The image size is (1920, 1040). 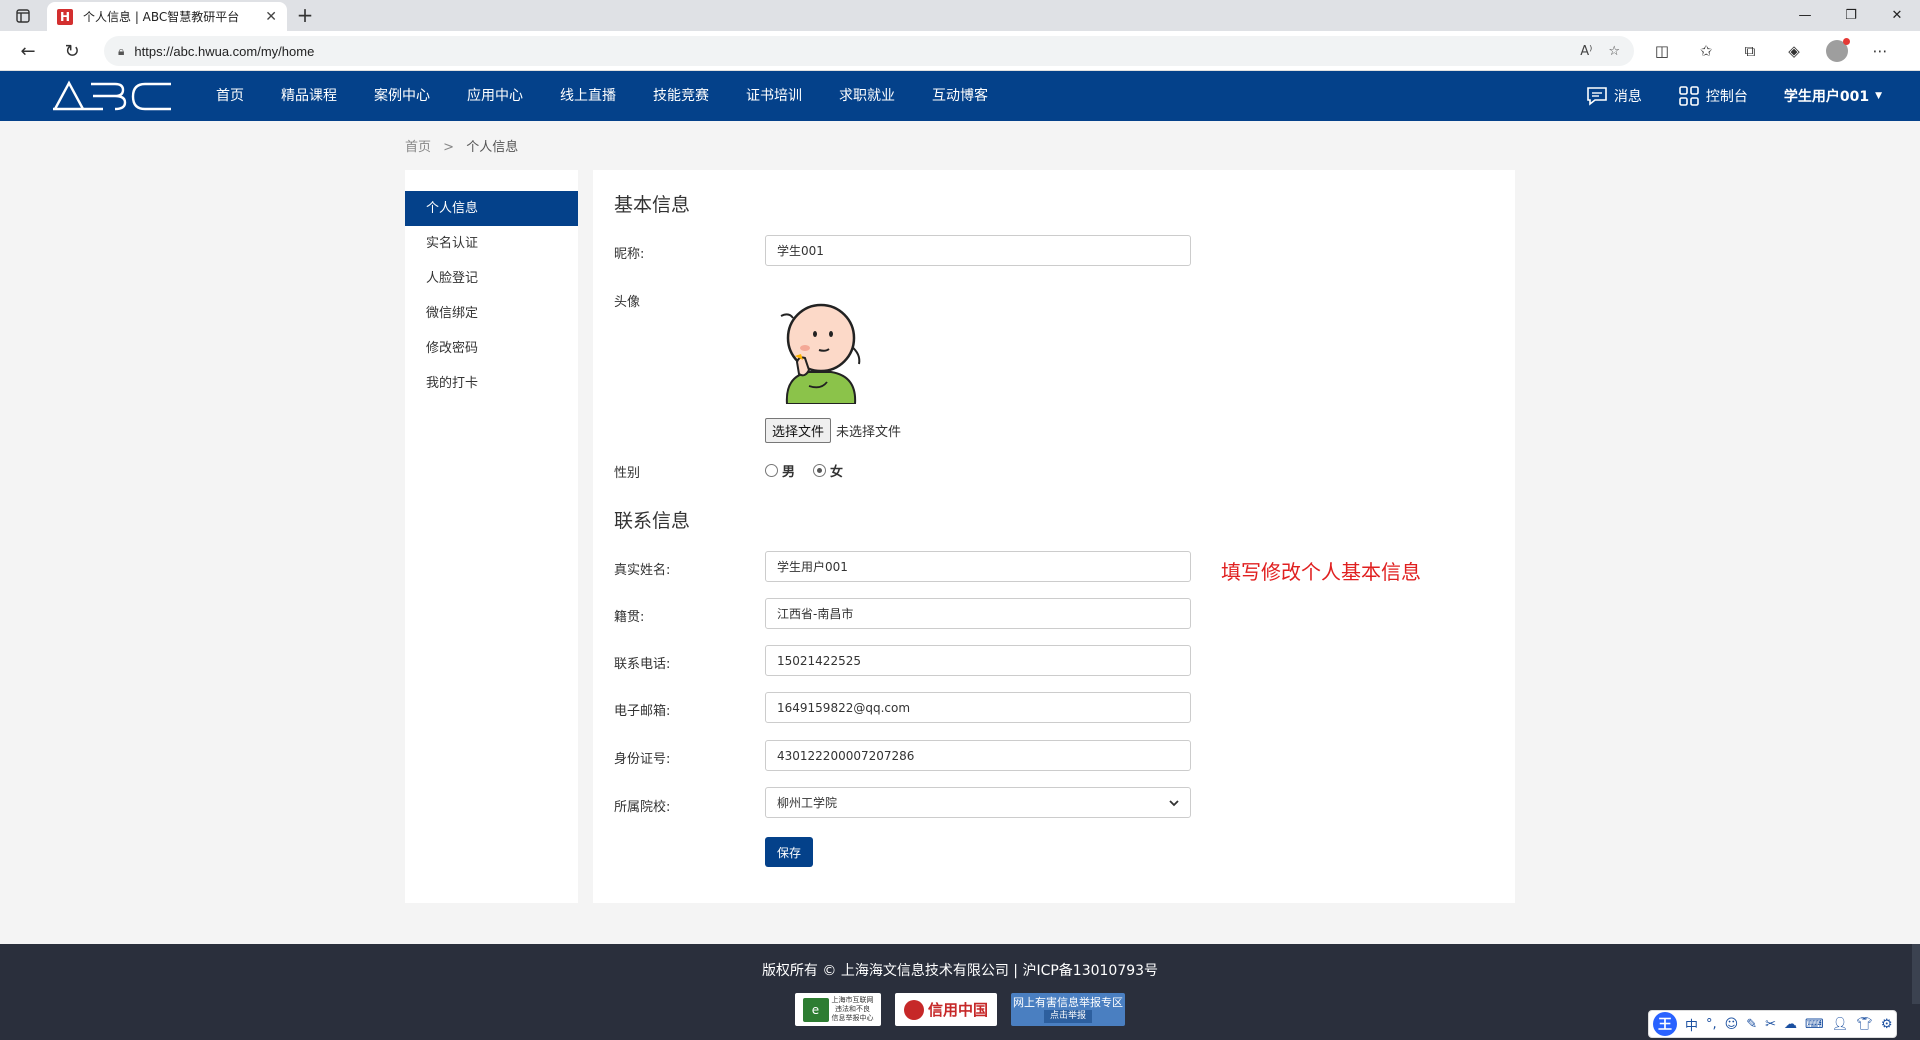 I want to click on gender-options: 男 女, so click(x=808, y=470).